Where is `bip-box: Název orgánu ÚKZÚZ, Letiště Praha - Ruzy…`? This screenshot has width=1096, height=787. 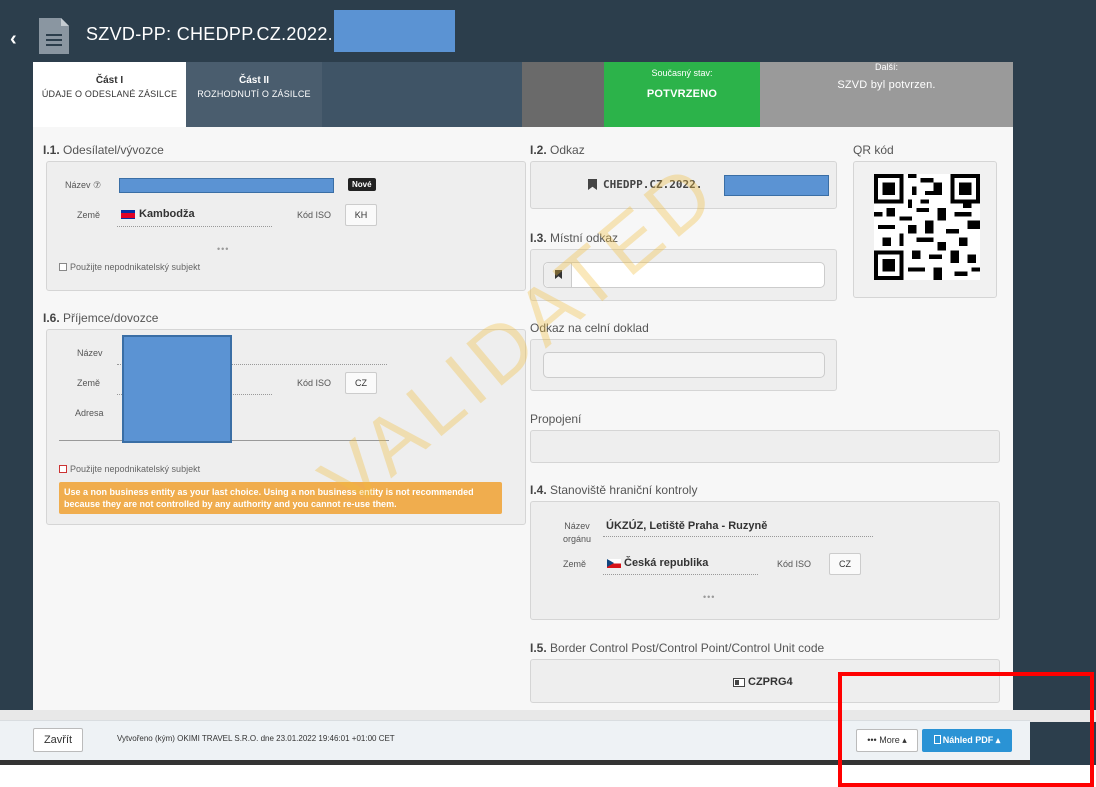 bip-box: Název orgánu ÚKZÚZ, Letiště Praha - Ruzy… is located at coordinates (765, 560).